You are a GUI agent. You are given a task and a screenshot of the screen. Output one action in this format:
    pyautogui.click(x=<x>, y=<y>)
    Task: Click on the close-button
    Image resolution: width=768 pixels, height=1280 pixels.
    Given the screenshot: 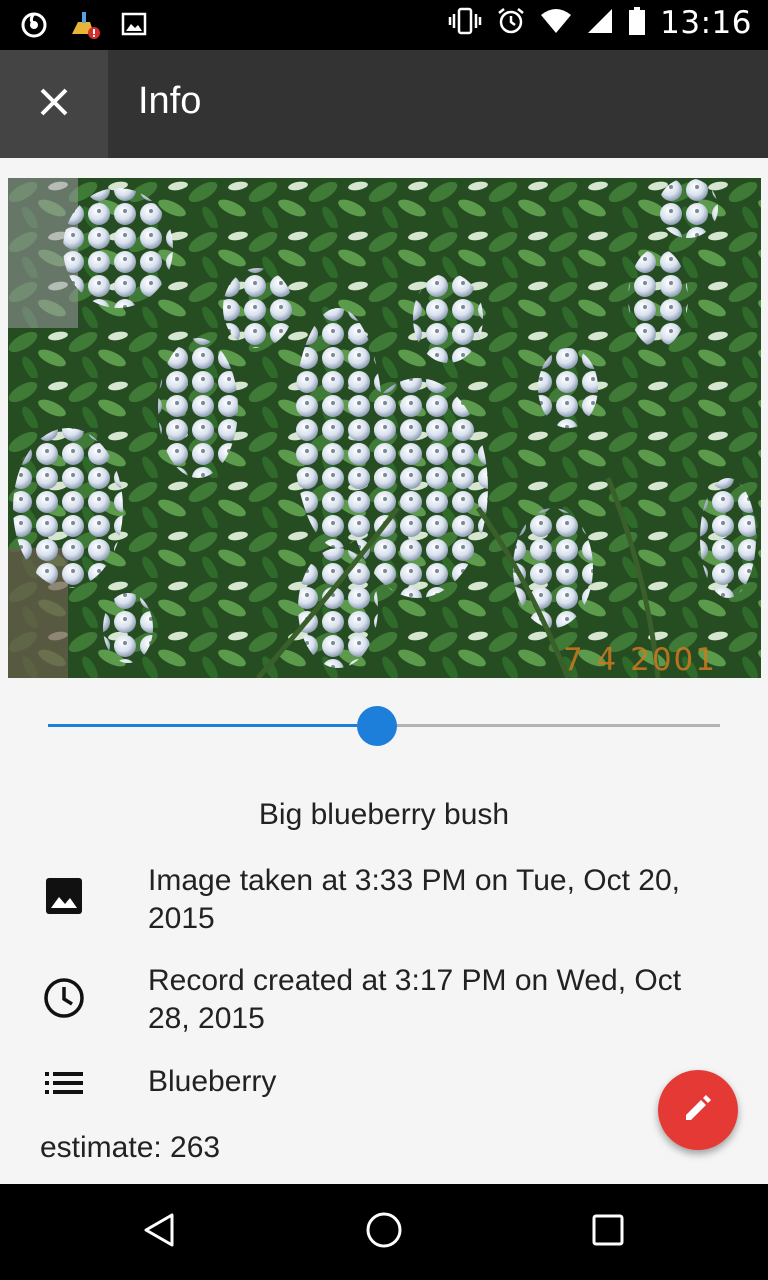 What is the action you would take?
    pyautogui.click(x=54, y=104)
    